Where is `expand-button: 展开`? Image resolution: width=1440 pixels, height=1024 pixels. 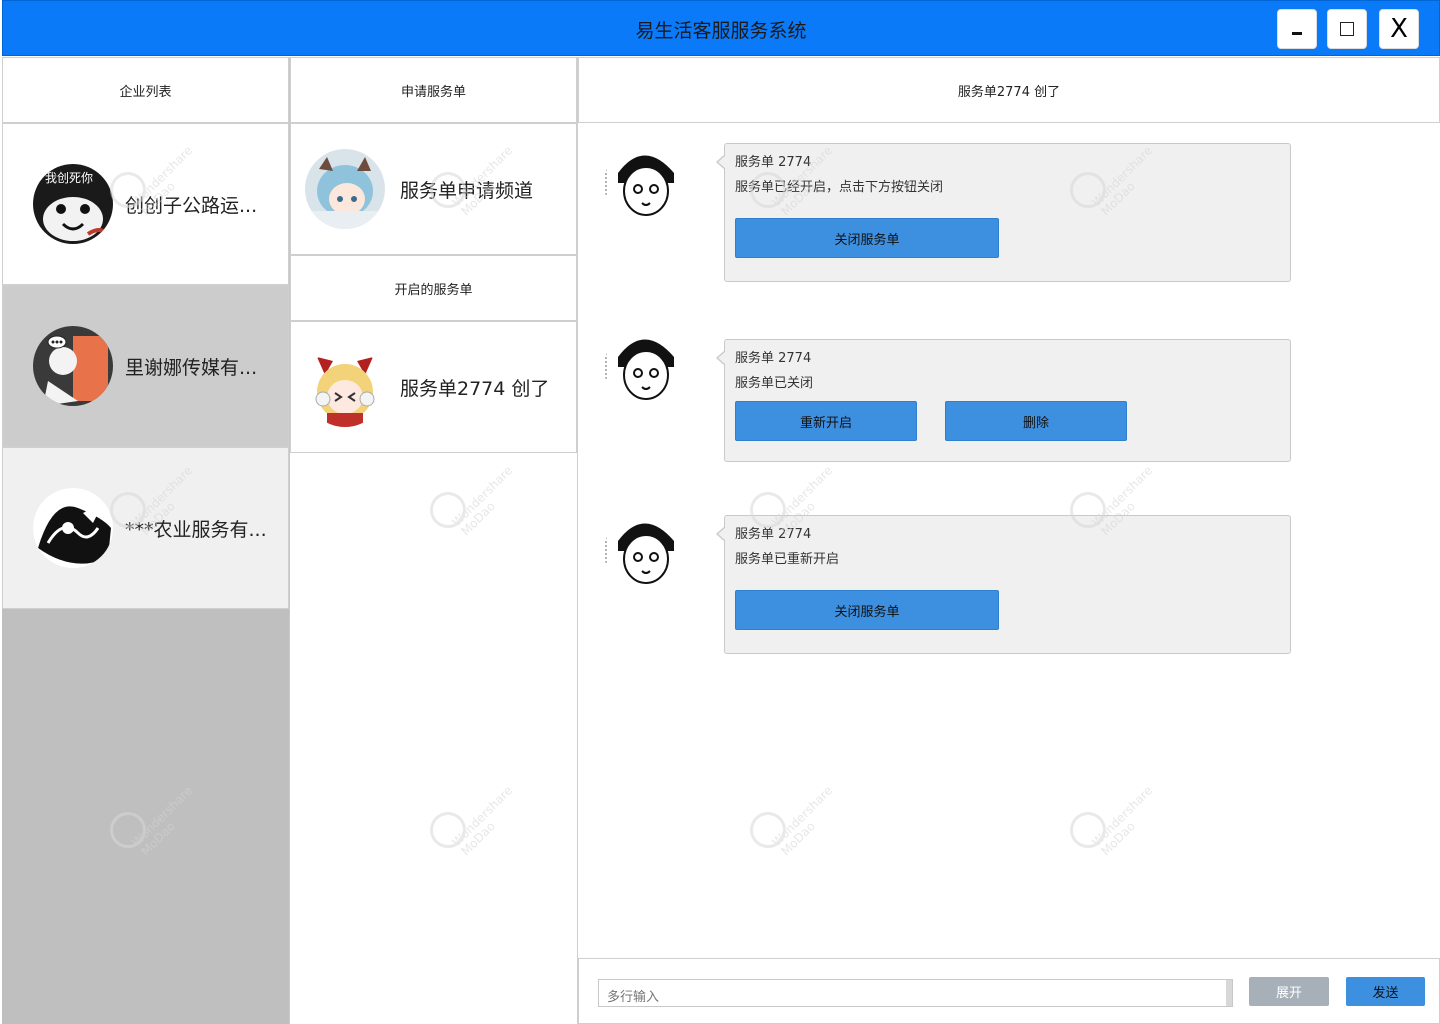
expand-button: 展开 is located at coordinates (1289, 991).